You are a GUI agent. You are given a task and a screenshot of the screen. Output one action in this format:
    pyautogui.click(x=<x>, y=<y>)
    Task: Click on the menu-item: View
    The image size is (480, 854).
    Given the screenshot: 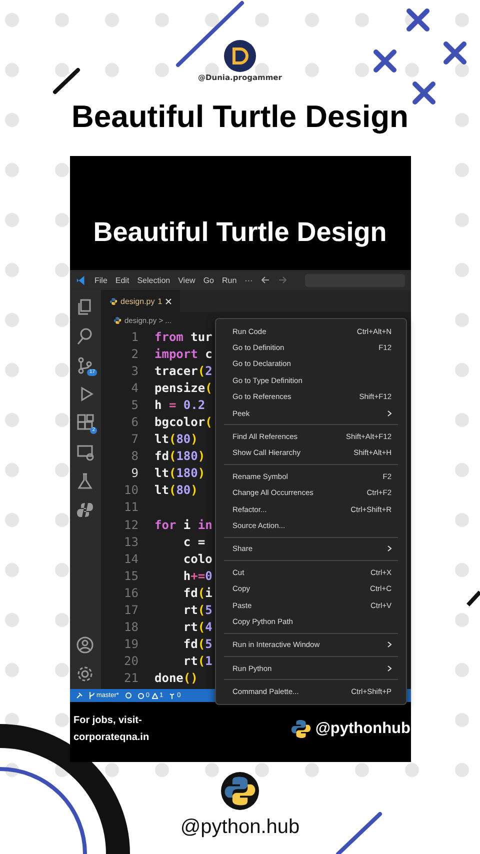 What is the action you would take?
    pyautogui.click(x=187, y=280)
    